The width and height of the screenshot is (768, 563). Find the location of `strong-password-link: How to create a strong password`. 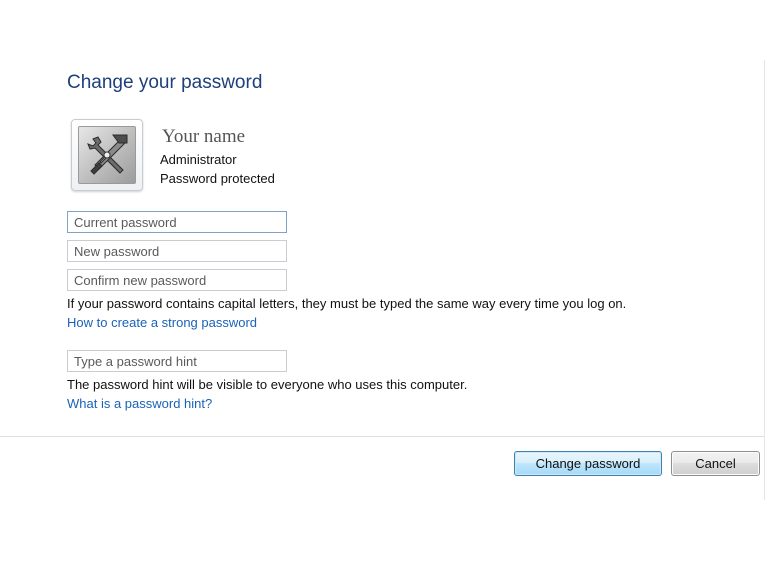

strong-password-link: How to create a strong password is located at coordinates (162, 322).